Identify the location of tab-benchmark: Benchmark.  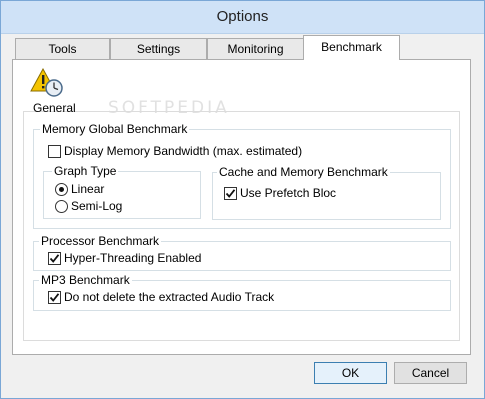
(351, 47).